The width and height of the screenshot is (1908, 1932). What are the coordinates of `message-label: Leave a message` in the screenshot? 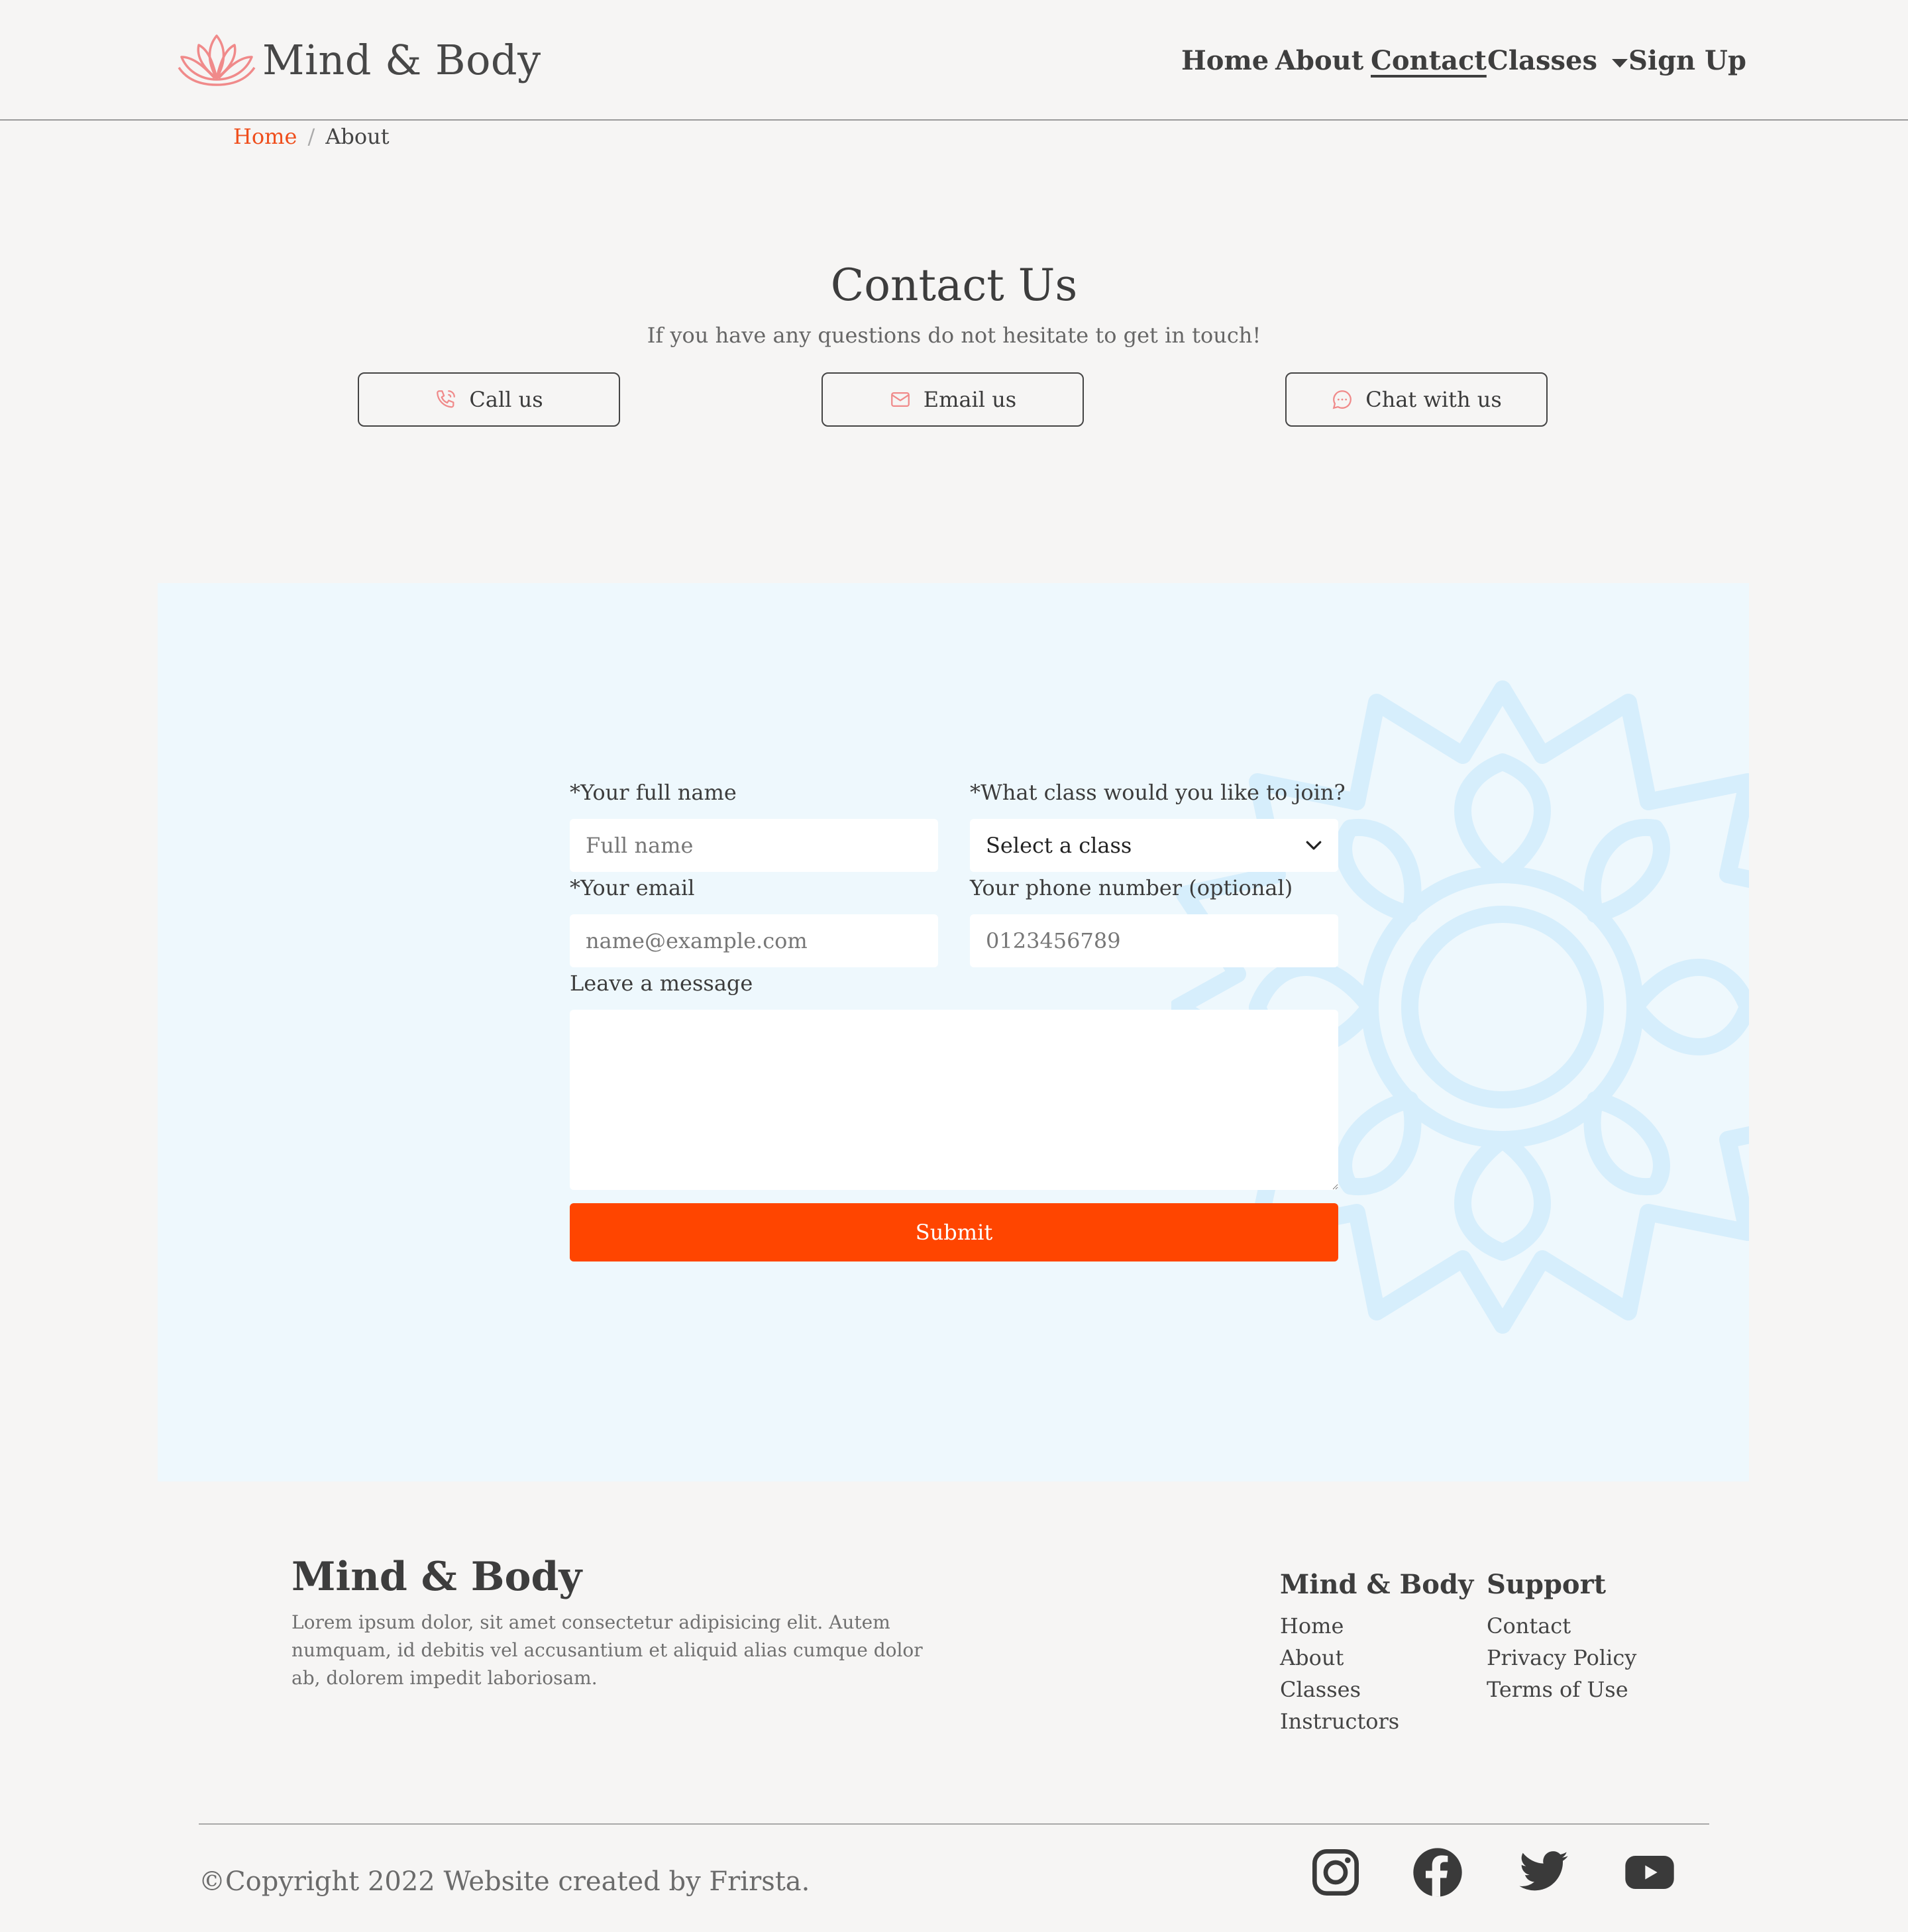 It's located at (661, 983).